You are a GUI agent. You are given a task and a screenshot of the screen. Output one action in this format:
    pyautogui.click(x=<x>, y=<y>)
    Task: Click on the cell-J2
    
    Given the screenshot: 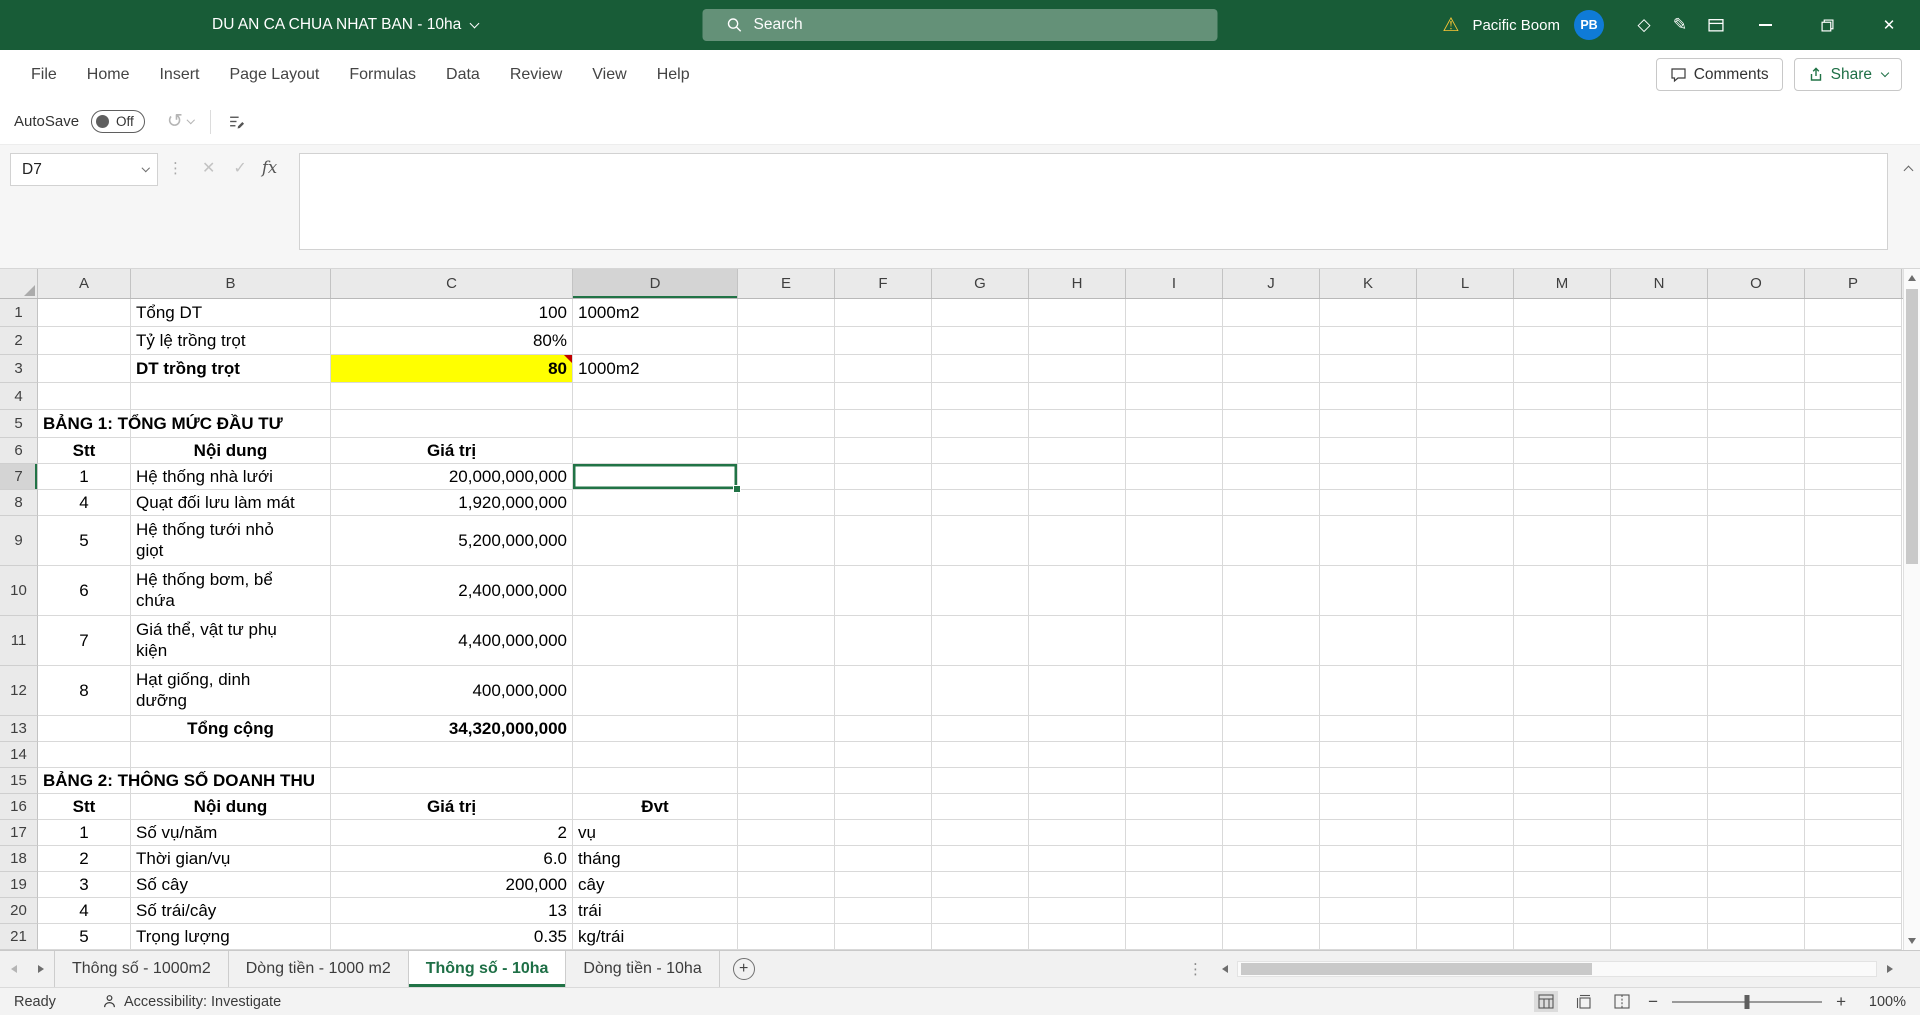 What is the action you would take?
    pyautogui.click(x=1271, y=341)
    